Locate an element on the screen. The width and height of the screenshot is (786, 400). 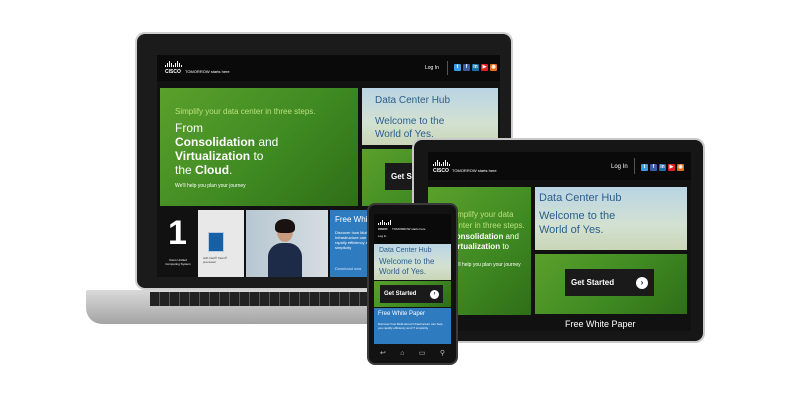
search-icon: ⚲ is located at coordinates (442, 354).